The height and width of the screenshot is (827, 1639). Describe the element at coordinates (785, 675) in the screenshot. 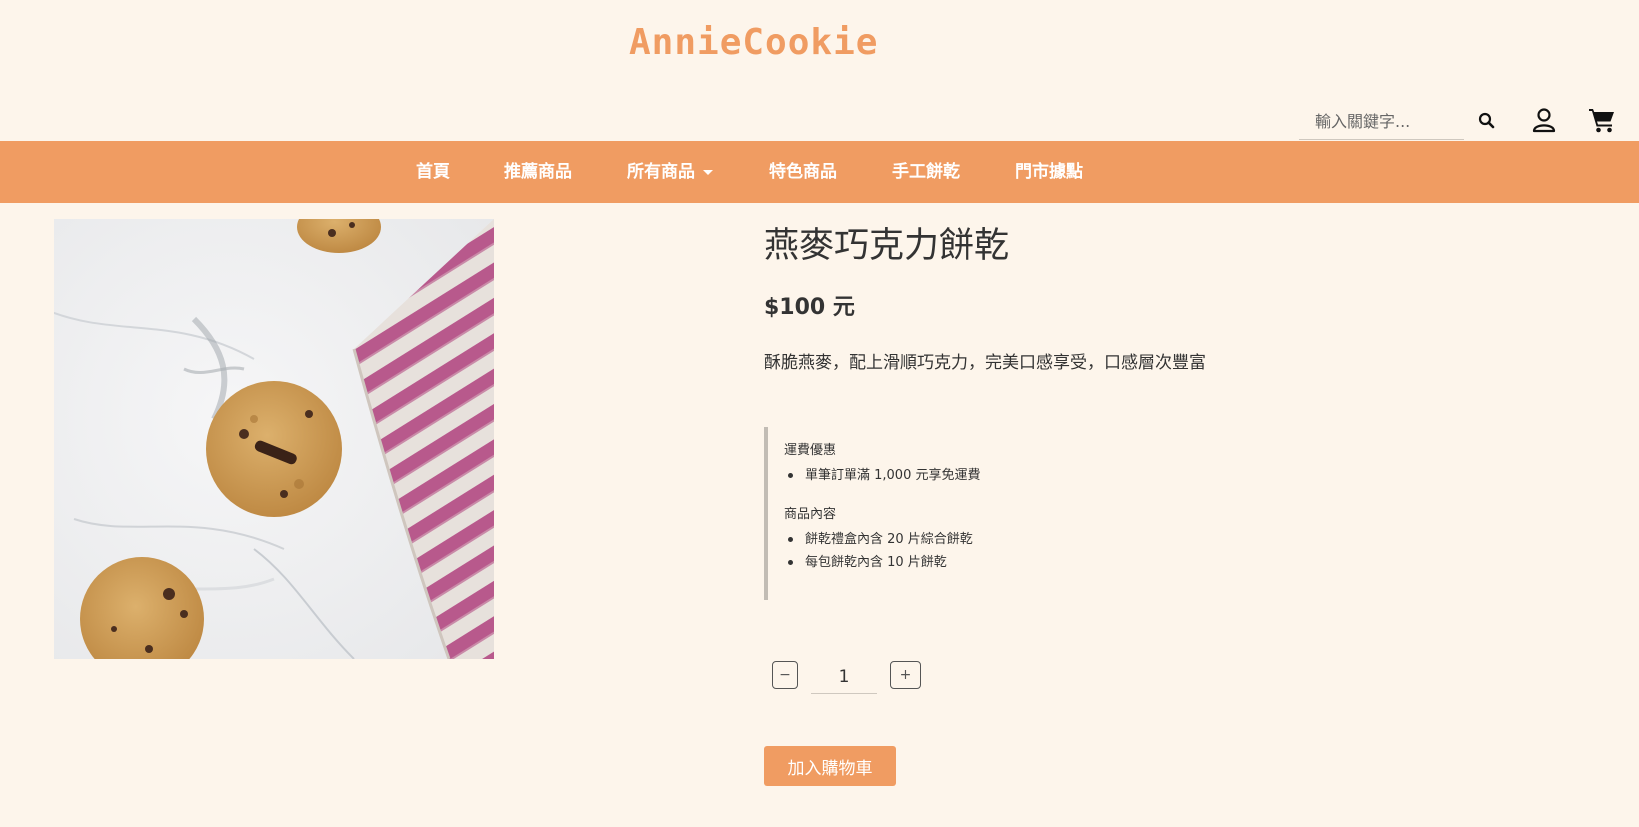

I see `quantity-decrease-button: −` at that location.